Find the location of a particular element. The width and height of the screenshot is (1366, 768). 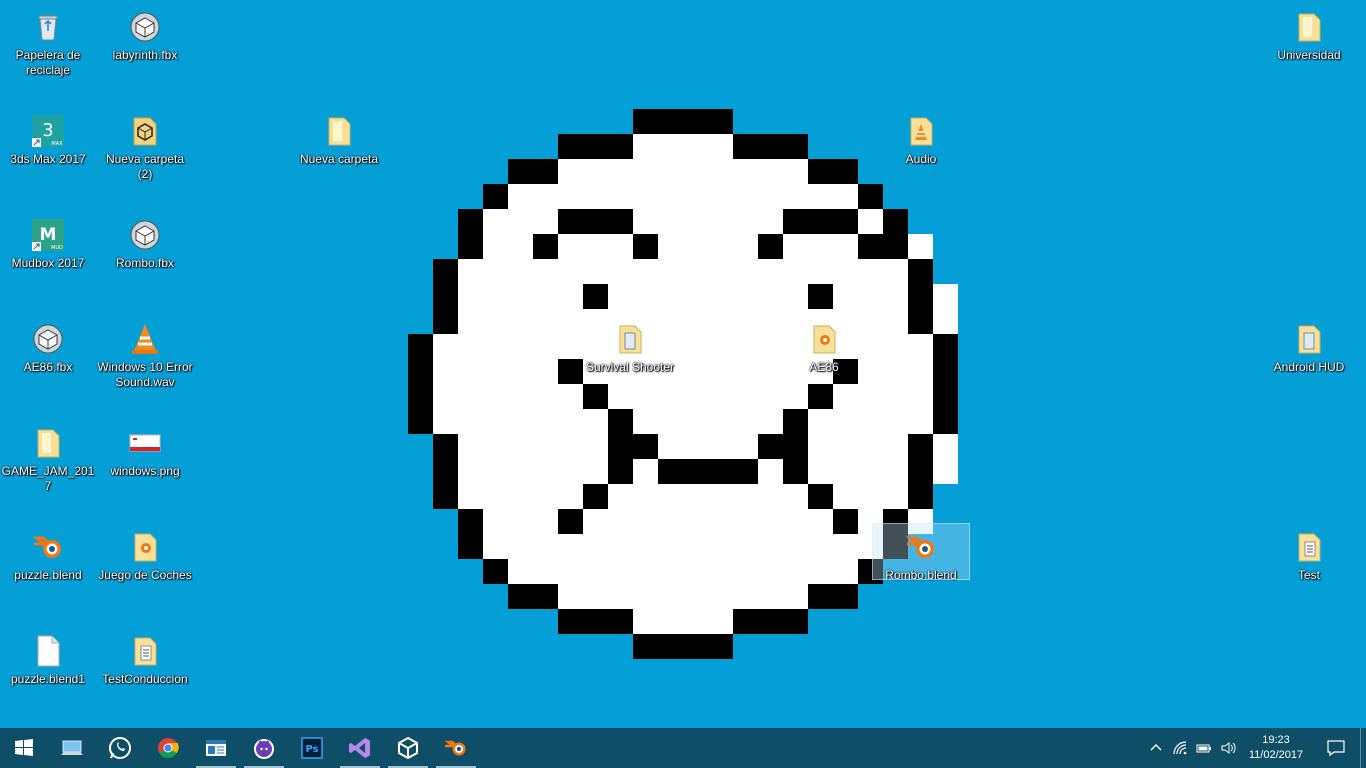

icon-label: Rombo.blend is located at coordinates (921, 575).